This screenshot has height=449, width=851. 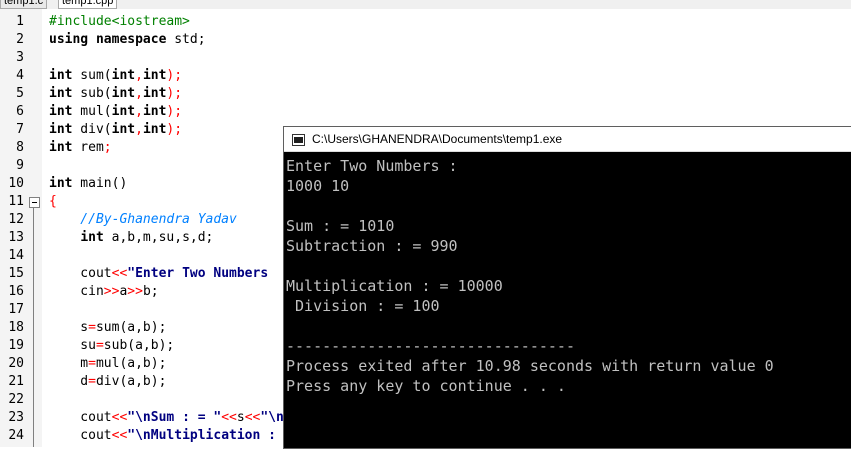 What do you see at coordinates (318, 186) in the screenshot?
I see `console-line: 1000 10` at bounding box center [318, 186].